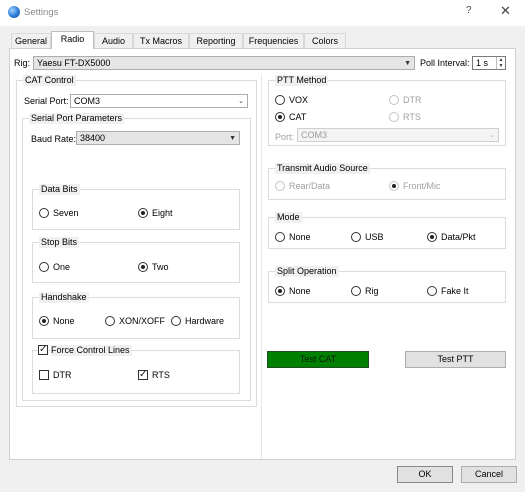  Describe the element at coordinates (44, 213) in the screenshot. I see `data-bits-seven-radio` at that location.